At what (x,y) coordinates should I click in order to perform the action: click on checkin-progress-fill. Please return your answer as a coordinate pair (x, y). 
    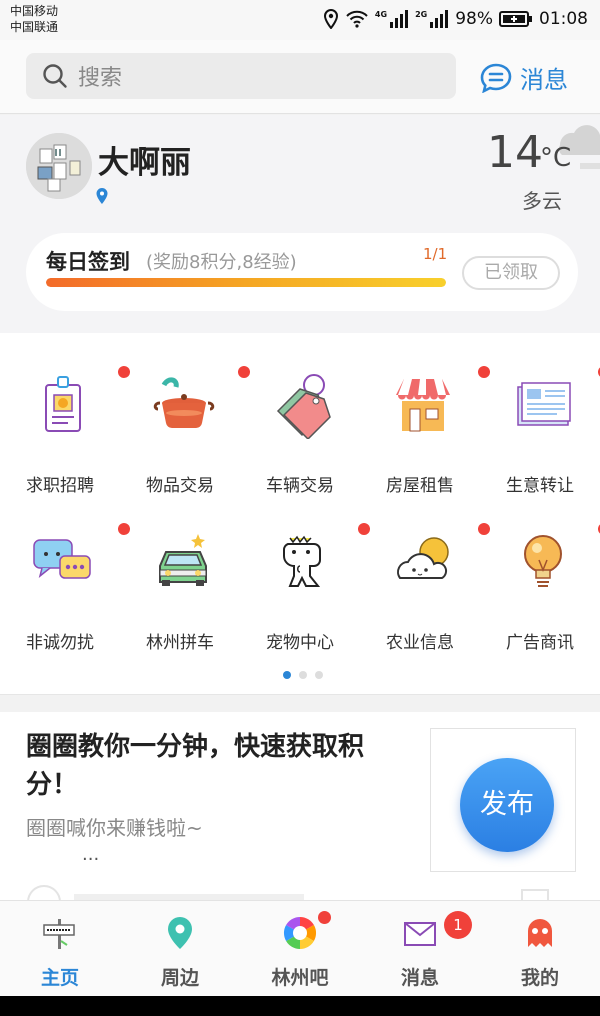
    Looking at the image, I should click on (246, 282).